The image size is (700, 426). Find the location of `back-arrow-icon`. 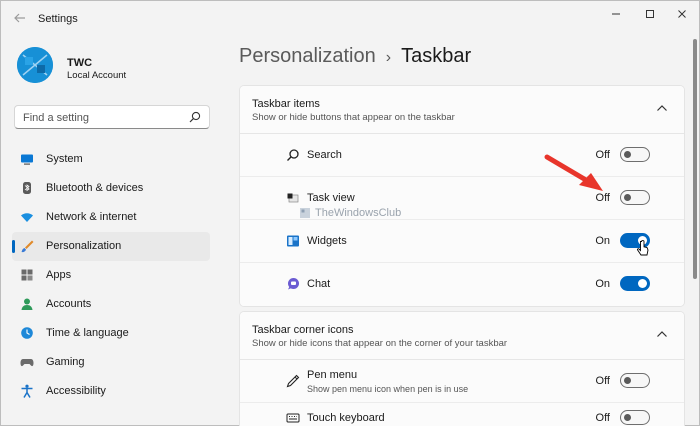

back-arrow-icon is located at coordinates (19, 18).